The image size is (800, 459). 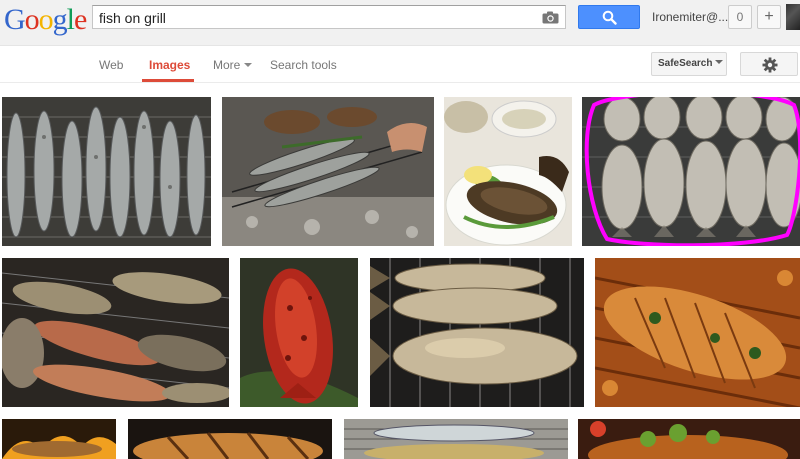 I want to click on settings-button, so click(x=769, y=64).